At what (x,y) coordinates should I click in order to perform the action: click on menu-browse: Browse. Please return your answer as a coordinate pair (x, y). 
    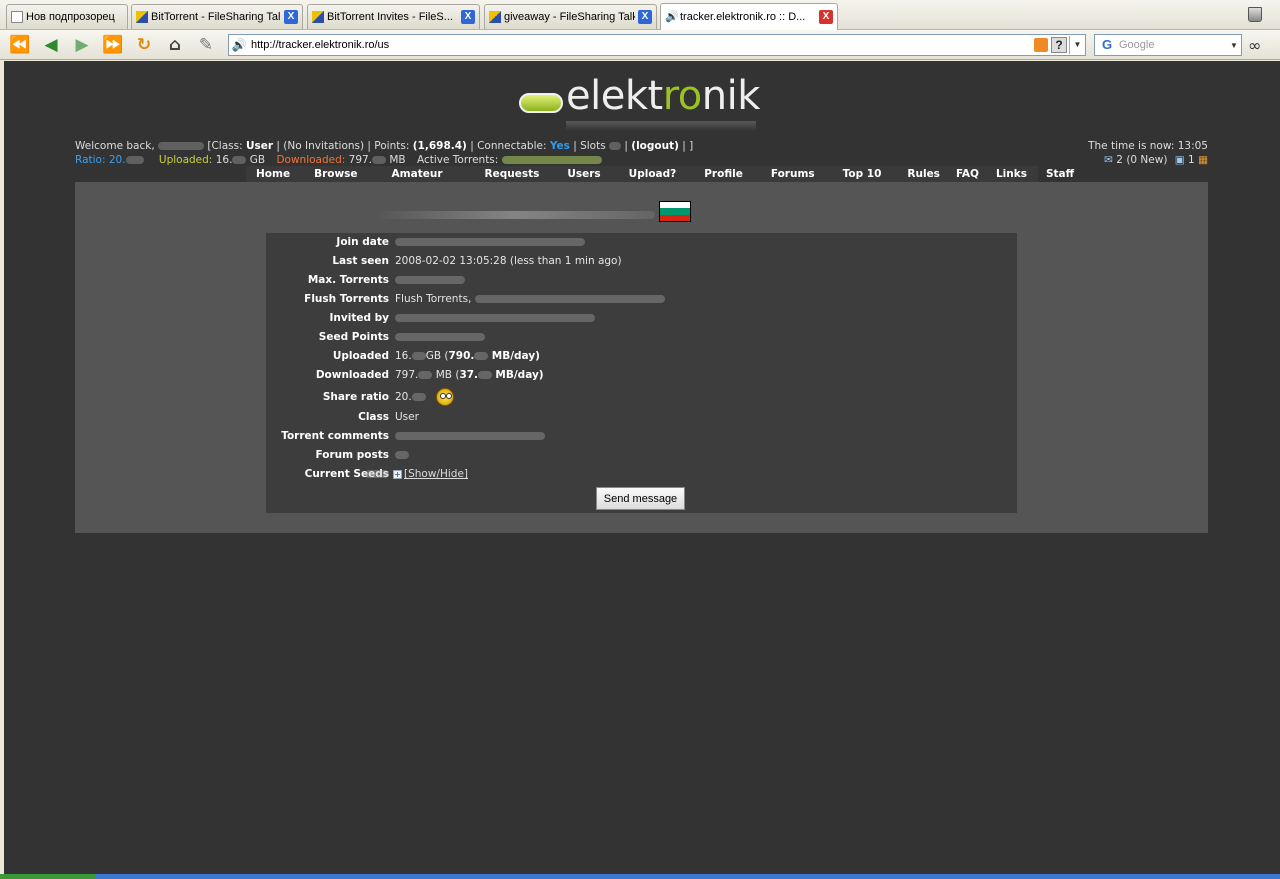
    Looking at the image, I should click on (335, 174).